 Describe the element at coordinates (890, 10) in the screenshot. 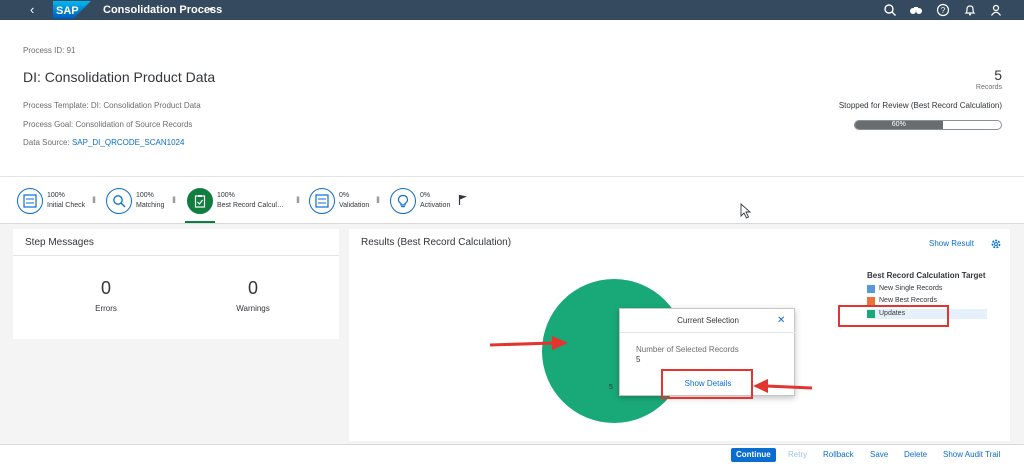

I see `search-icon` at that location.